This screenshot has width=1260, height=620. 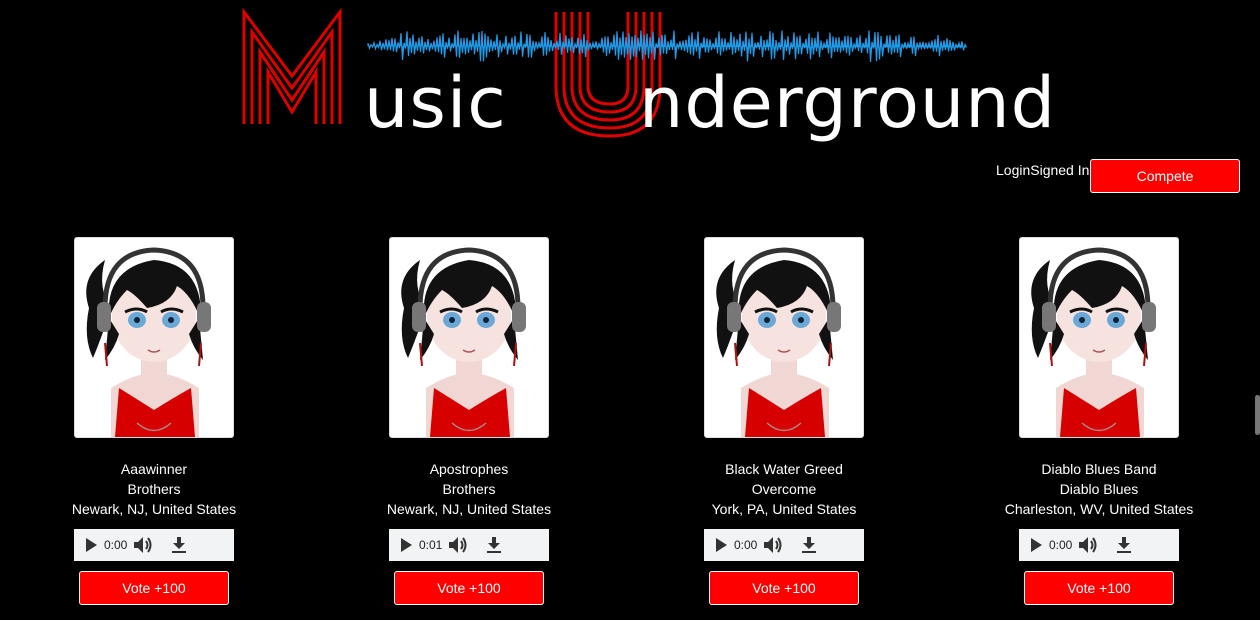 What do you see at coordinates (431, 545) in the screenshot?
I see `audio-time: 0:01` at bounding box center [431, 545].